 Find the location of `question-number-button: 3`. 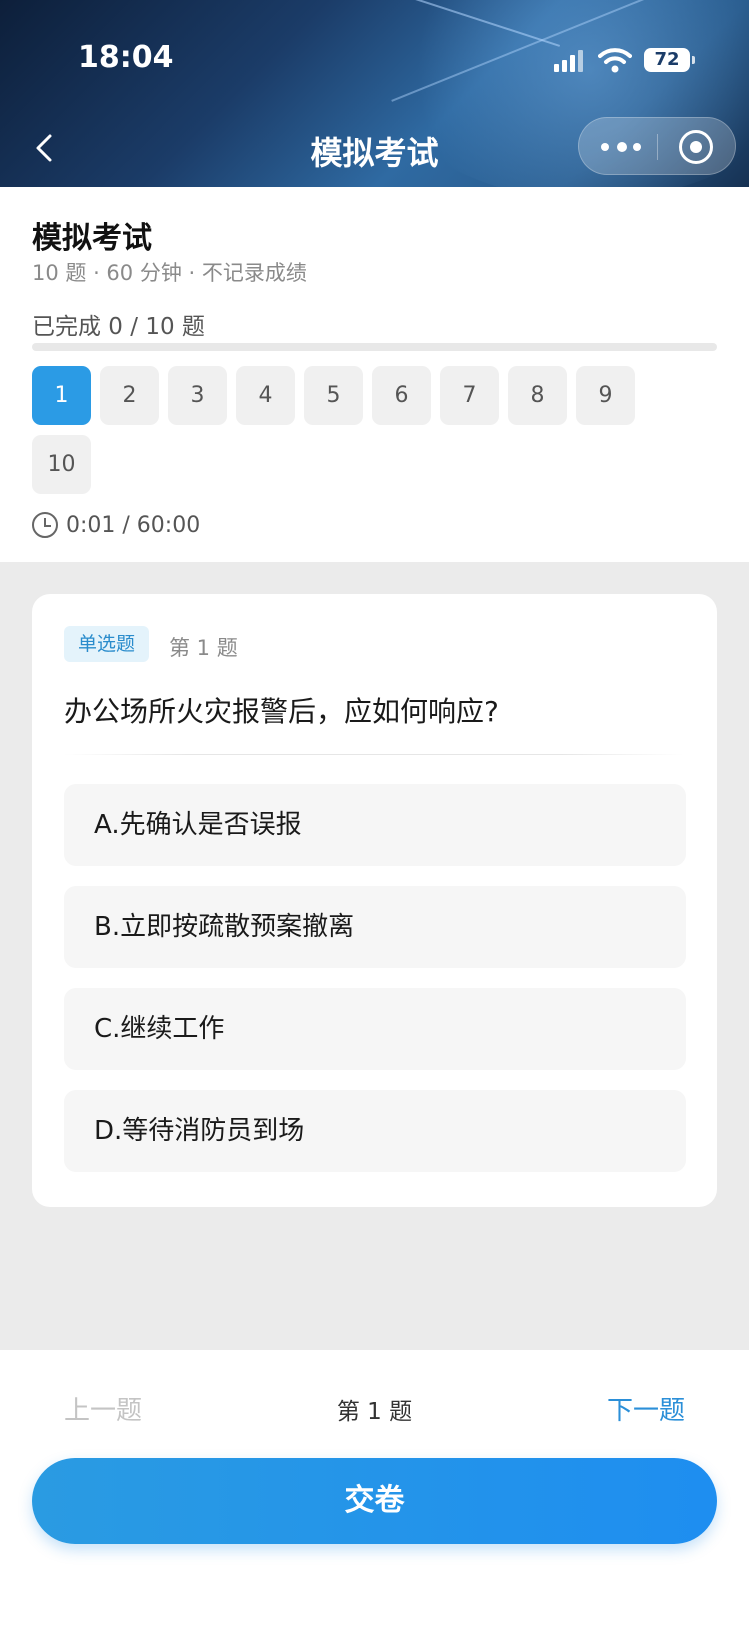

question-number-button: 3 is located at coordinates (197, 395).